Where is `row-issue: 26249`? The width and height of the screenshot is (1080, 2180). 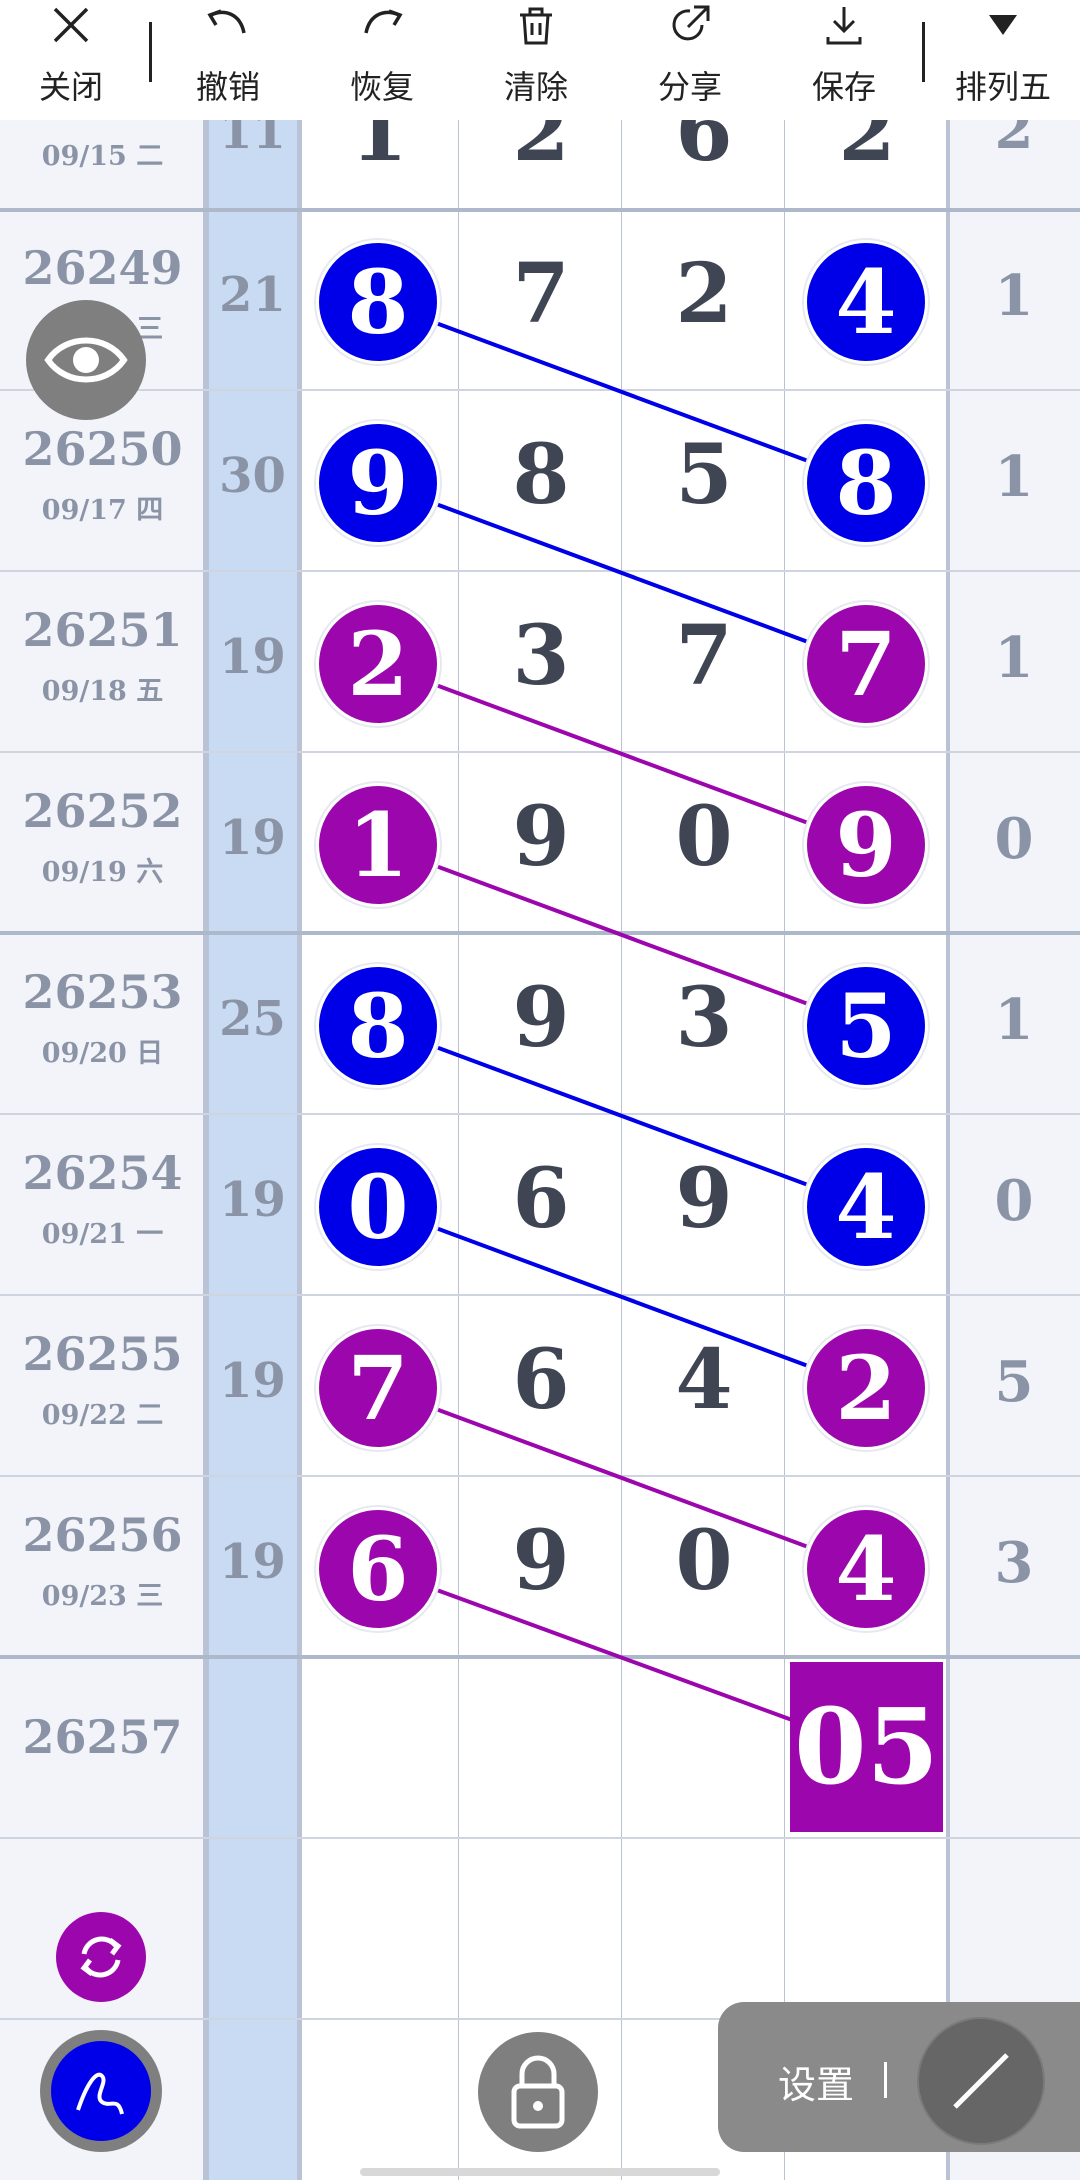 row-issue: 26249 is located at coordinates (102, 268).